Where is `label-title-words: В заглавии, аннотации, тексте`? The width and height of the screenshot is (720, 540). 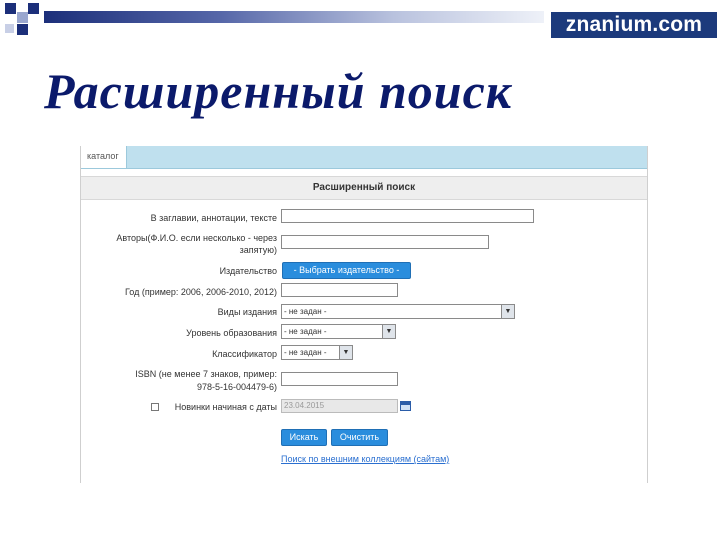 label-title-words: В заглавии, аннотации, тексте is located at coordinates (213, 218).